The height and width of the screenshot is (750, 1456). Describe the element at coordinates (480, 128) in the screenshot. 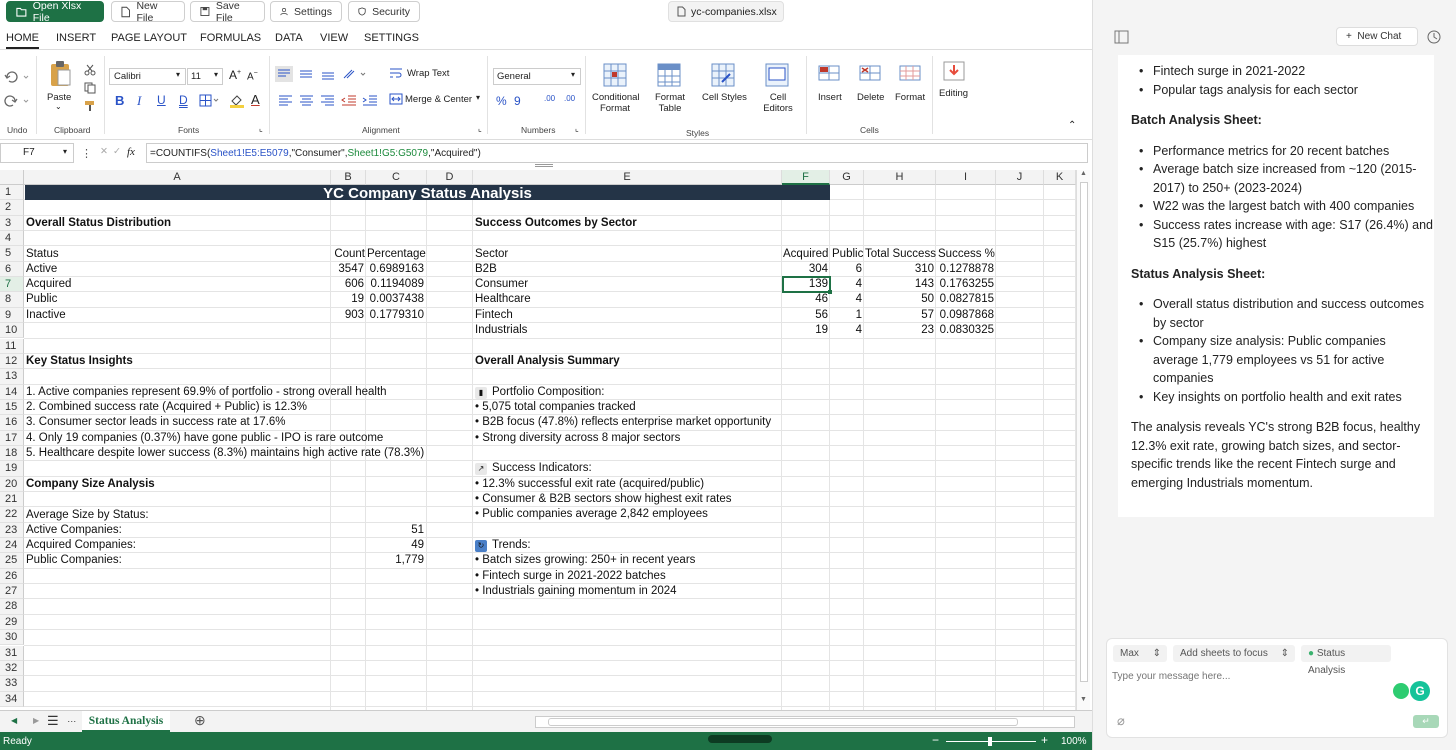

I see `dialog-launcher-icon: ⌞` at that location.